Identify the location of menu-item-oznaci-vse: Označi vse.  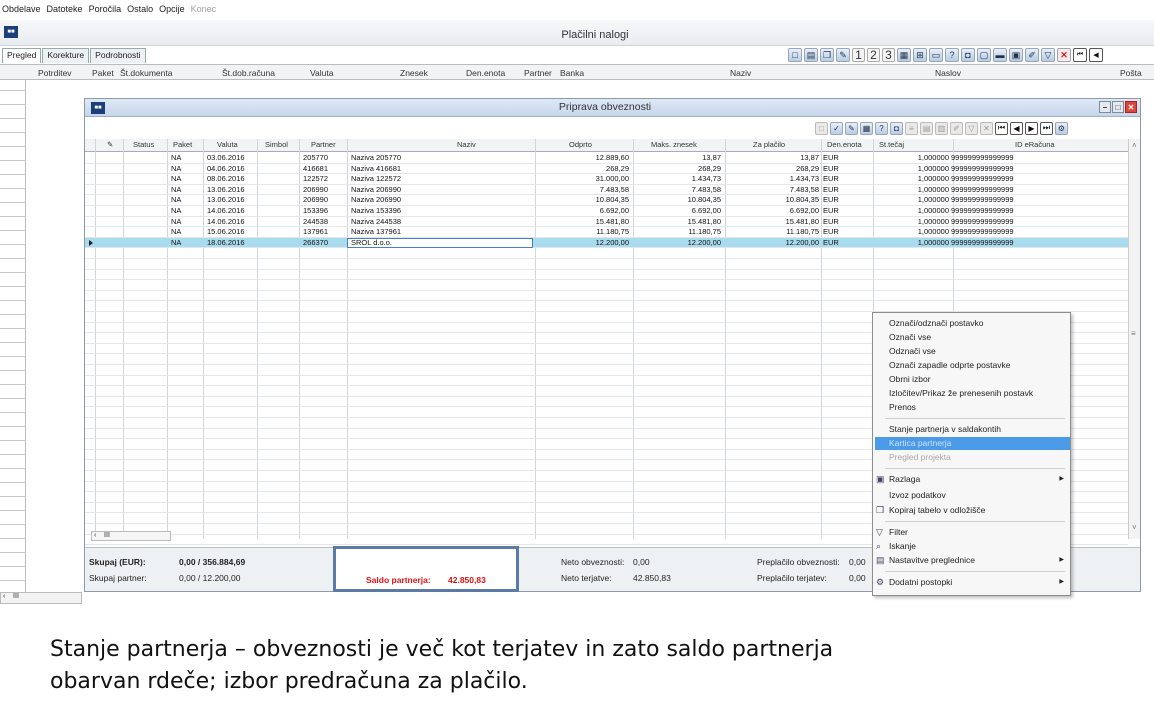
(972, 337).